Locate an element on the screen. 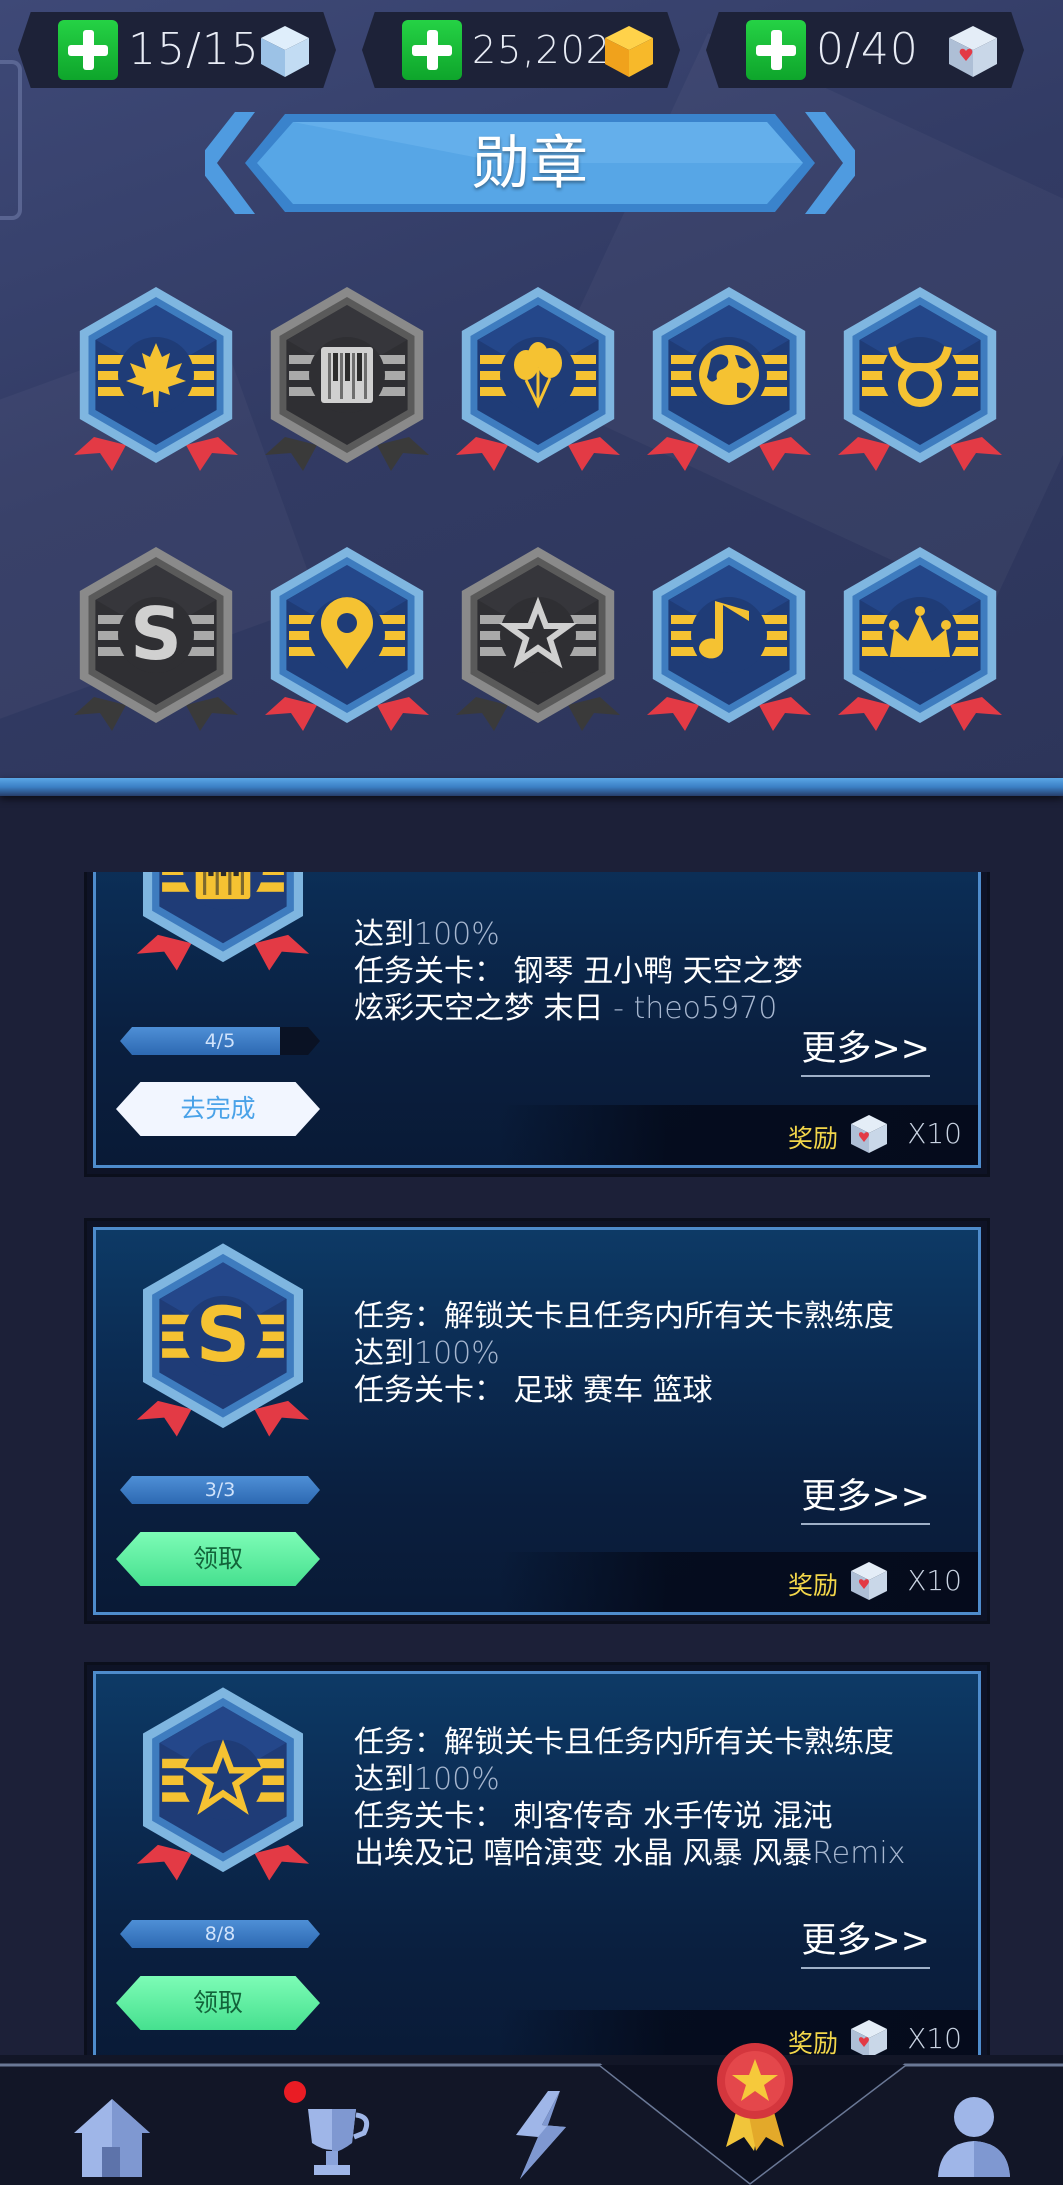 The image size is (1063, 2185). progress-text: 8/8 is located at coordinates (220, 1934).